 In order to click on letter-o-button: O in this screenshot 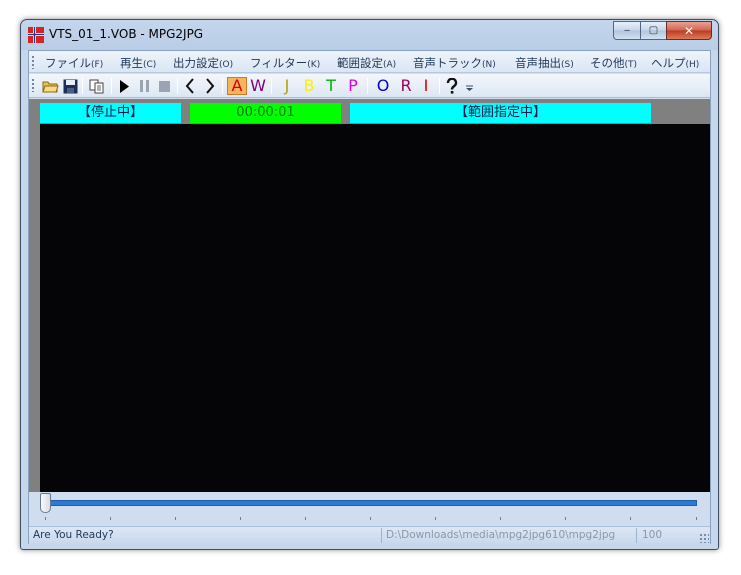, I will do `click(383, 86)`.